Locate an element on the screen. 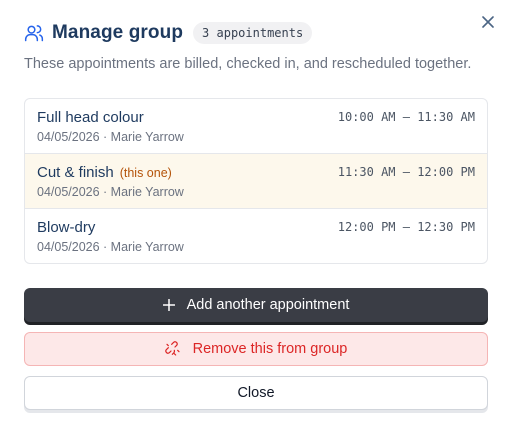 This screenshot has height=436, width=512. service-name: Blow-dry is located at coordinates (66, 227).